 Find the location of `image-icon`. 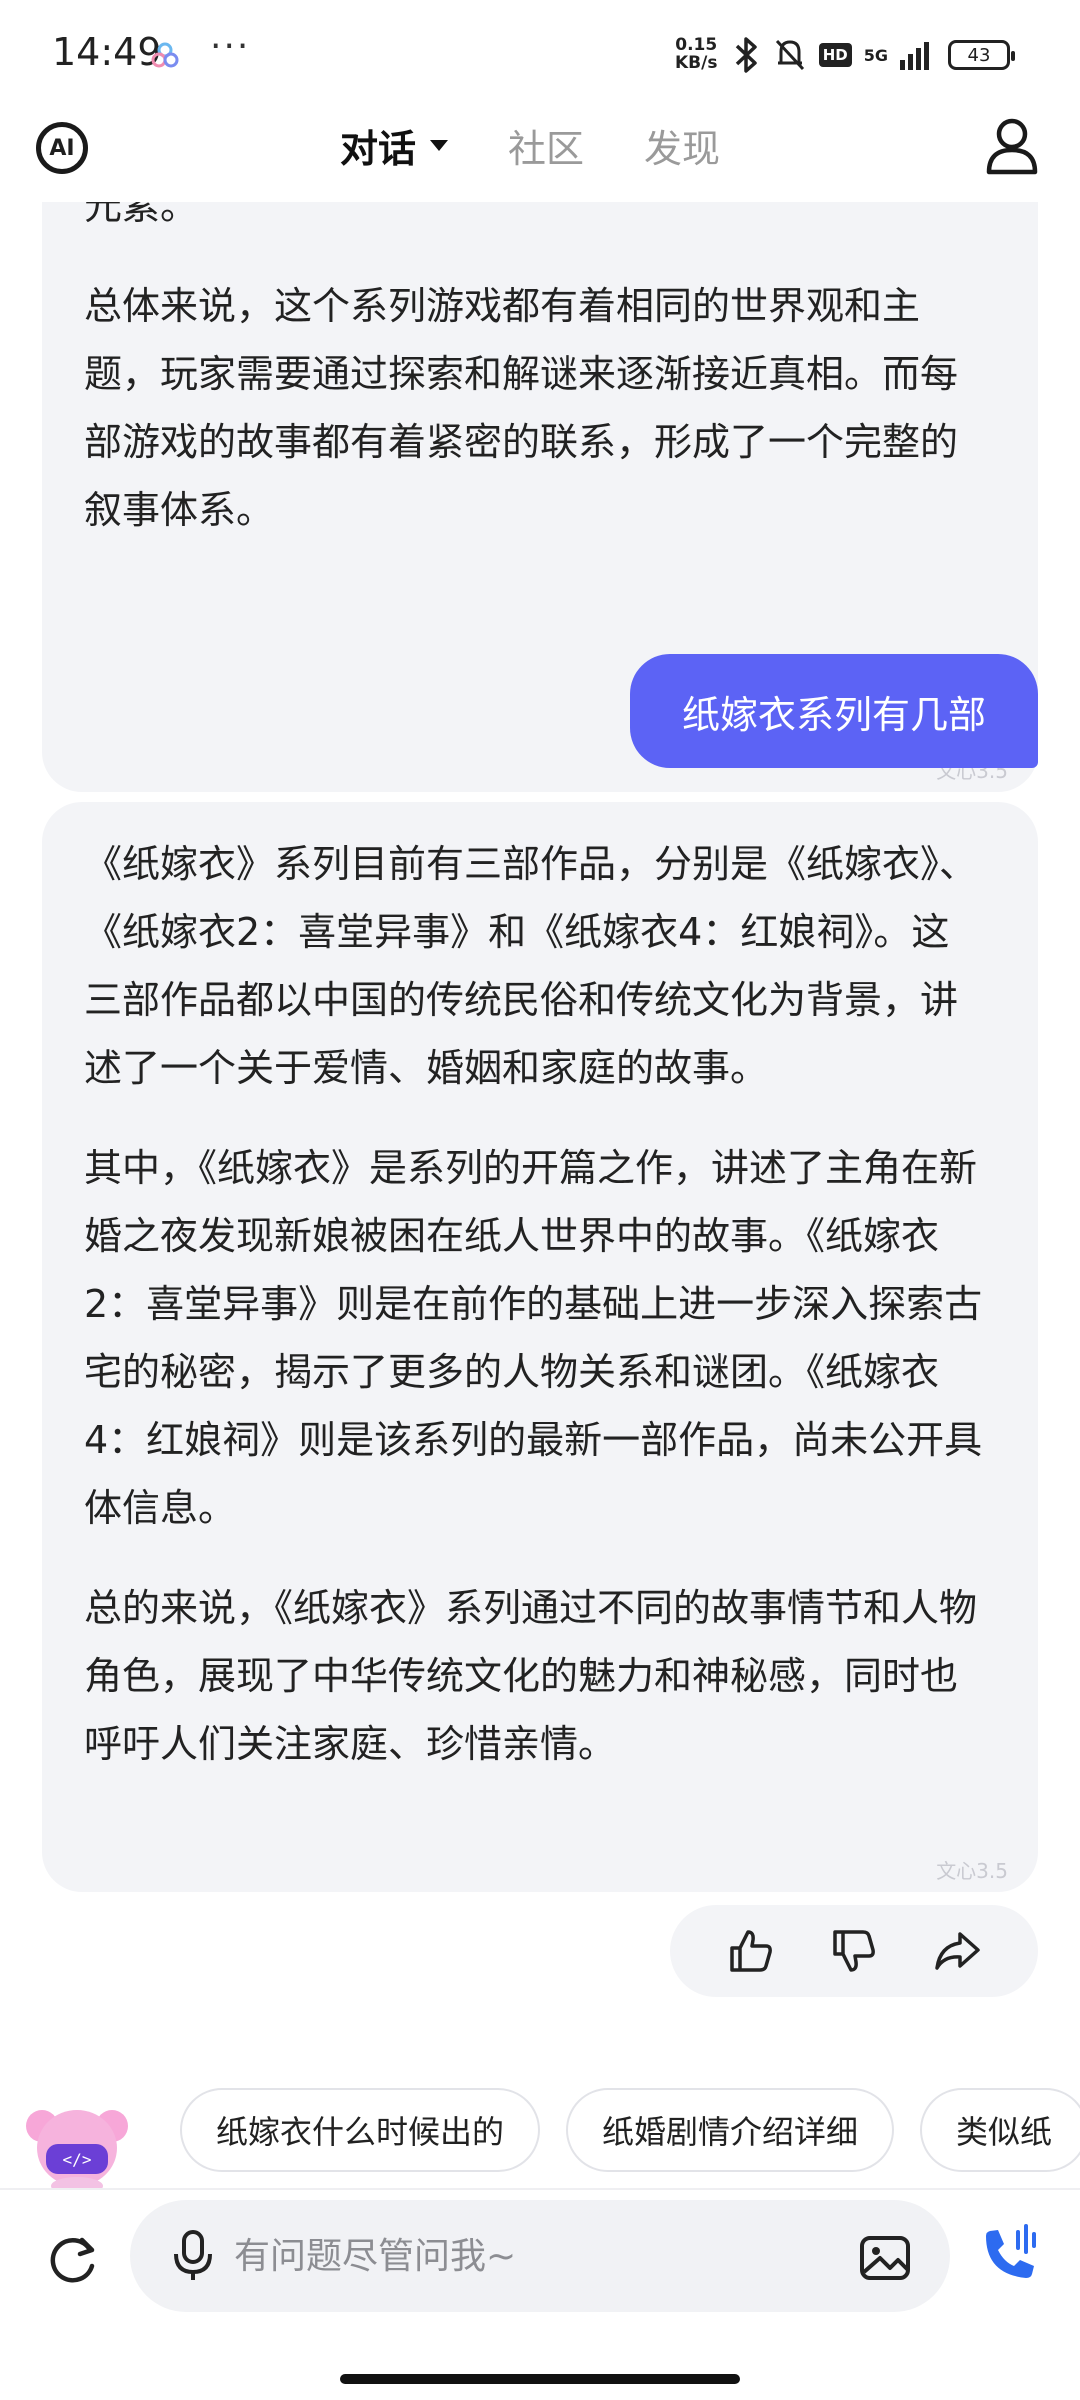

image-icon is located at coordinates (885, 2257).